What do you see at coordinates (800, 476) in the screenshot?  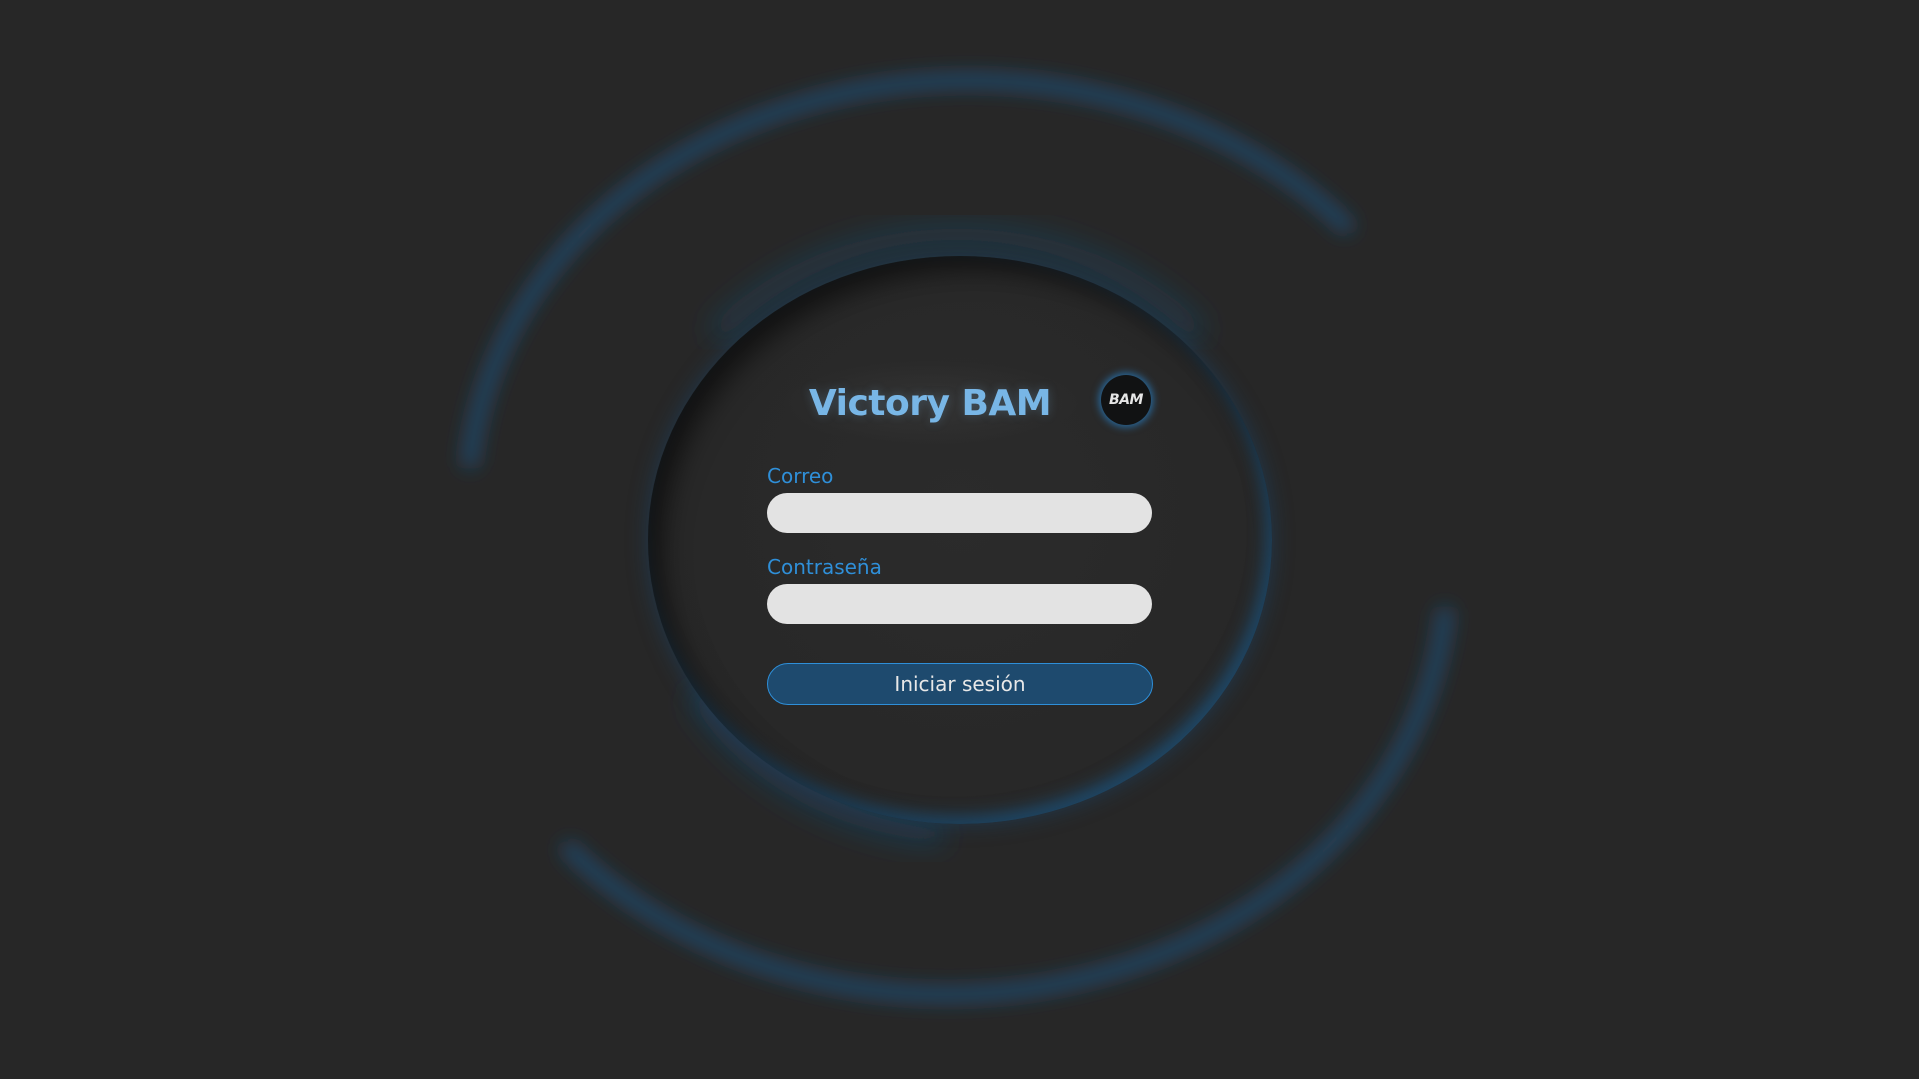 I see `email-label: Correo` at bounding box center [800, 476].